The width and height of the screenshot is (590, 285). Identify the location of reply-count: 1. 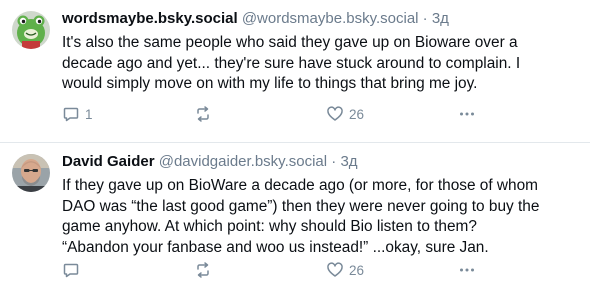
(89, 114).